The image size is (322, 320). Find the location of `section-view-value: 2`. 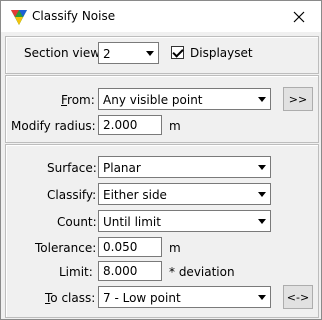

section-view-value: 2 is located at coordinates (107, 54).